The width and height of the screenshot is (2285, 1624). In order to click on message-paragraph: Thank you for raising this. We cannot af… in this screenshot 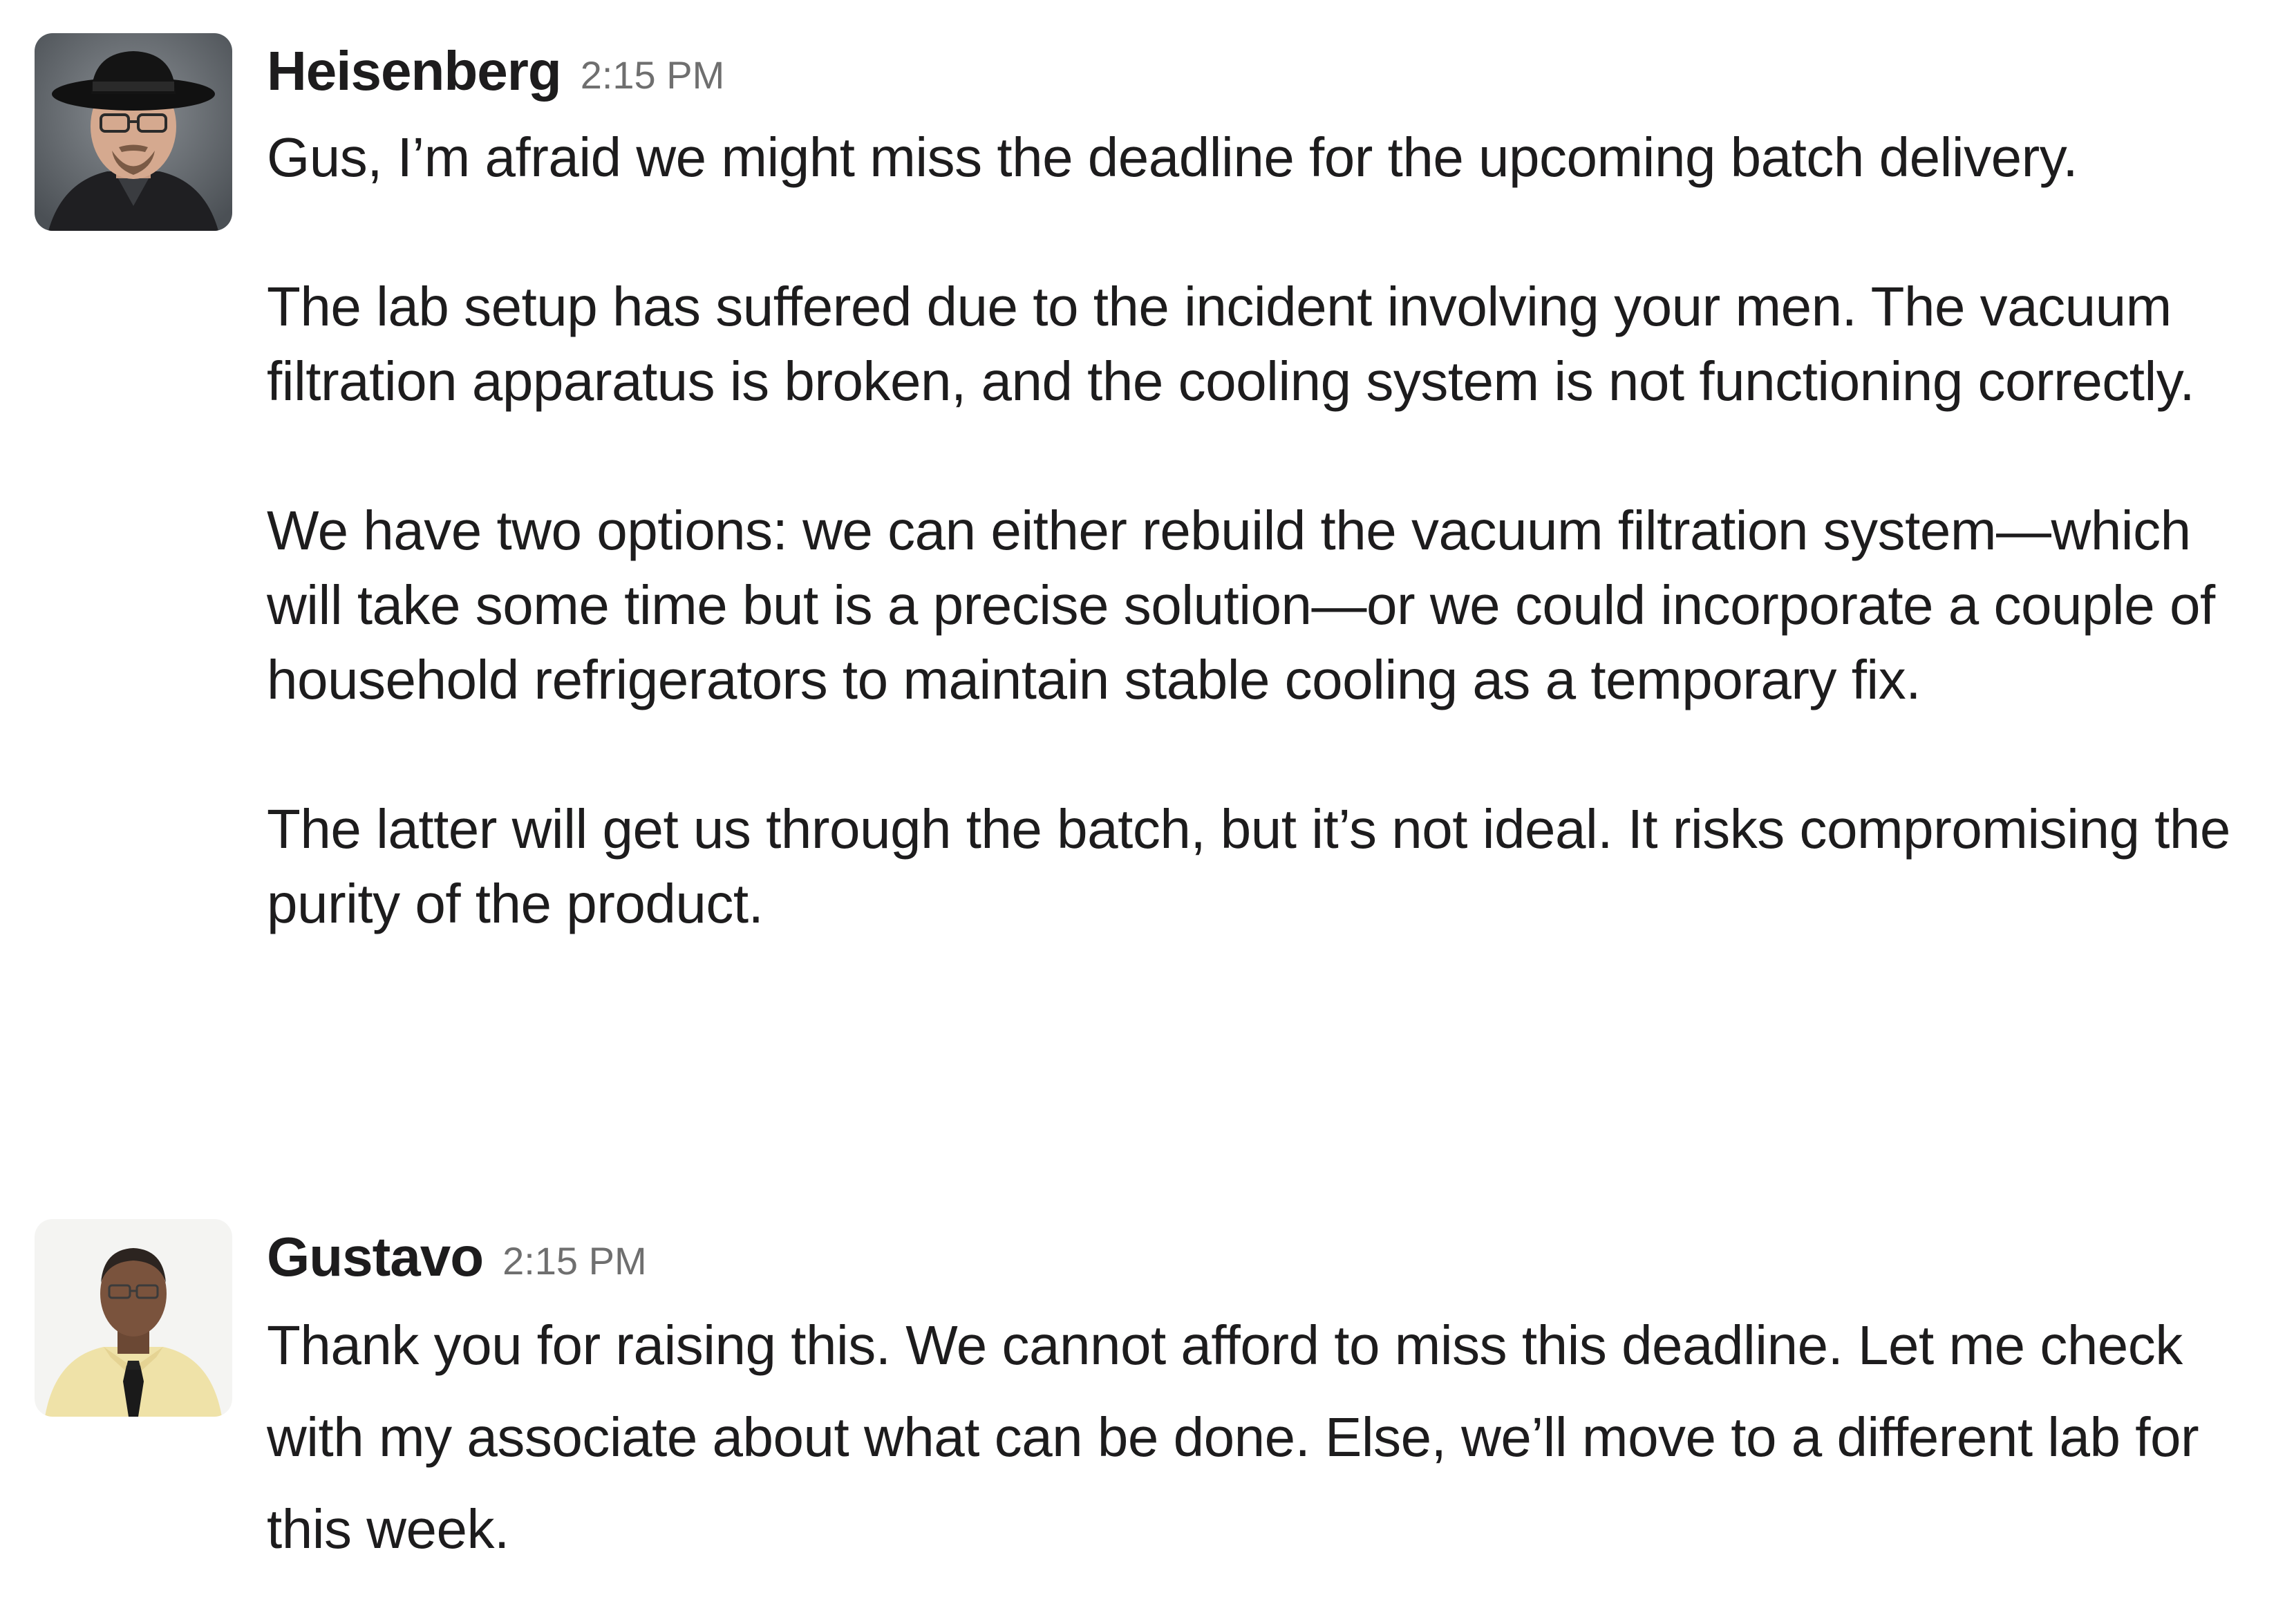, I will do `click(1233, 1437)`.